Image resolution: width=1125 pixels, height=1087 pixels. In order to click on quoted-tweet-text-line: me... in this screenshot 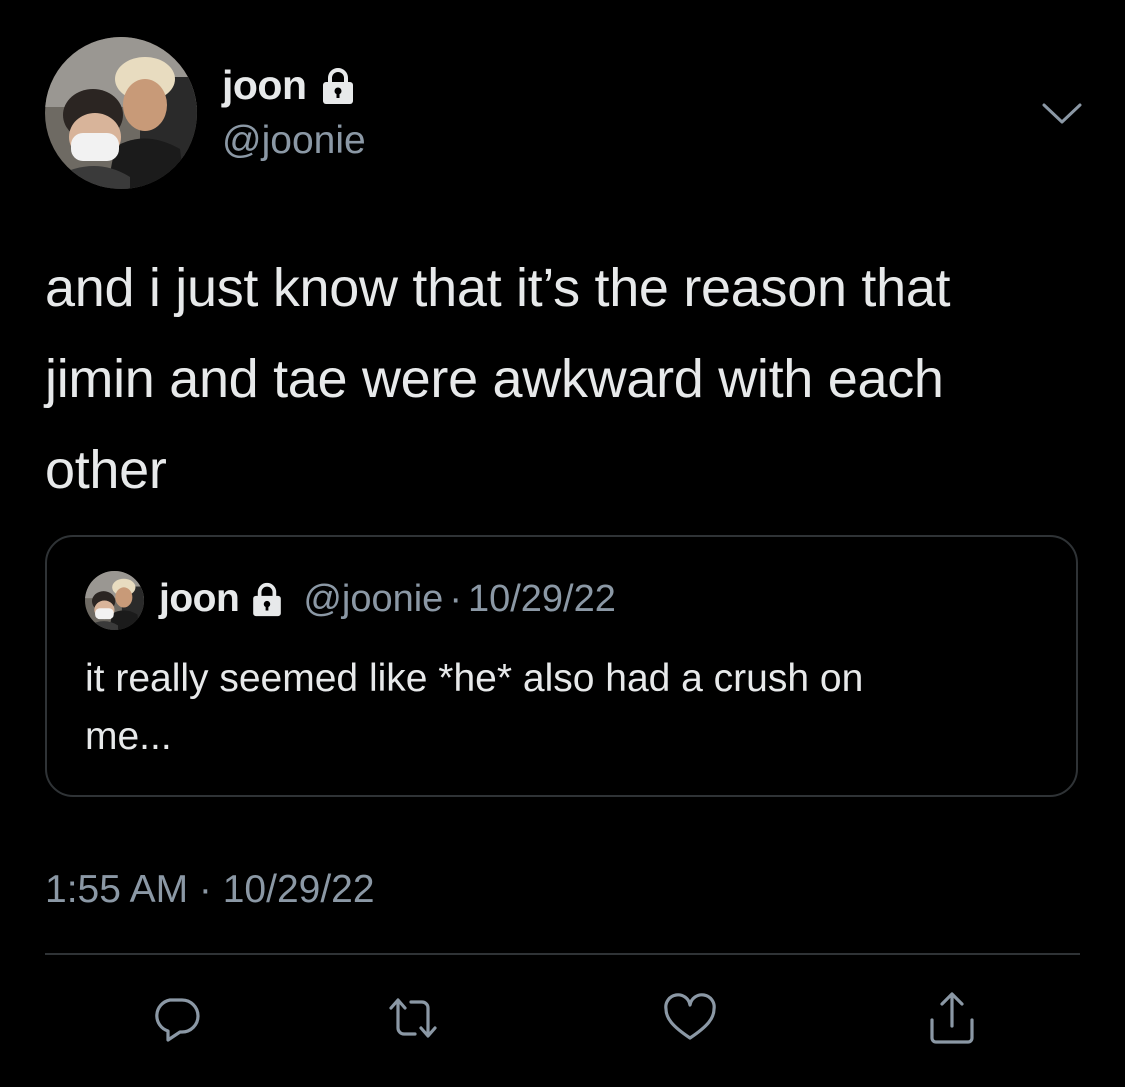, I will do `click(128, 736)`.